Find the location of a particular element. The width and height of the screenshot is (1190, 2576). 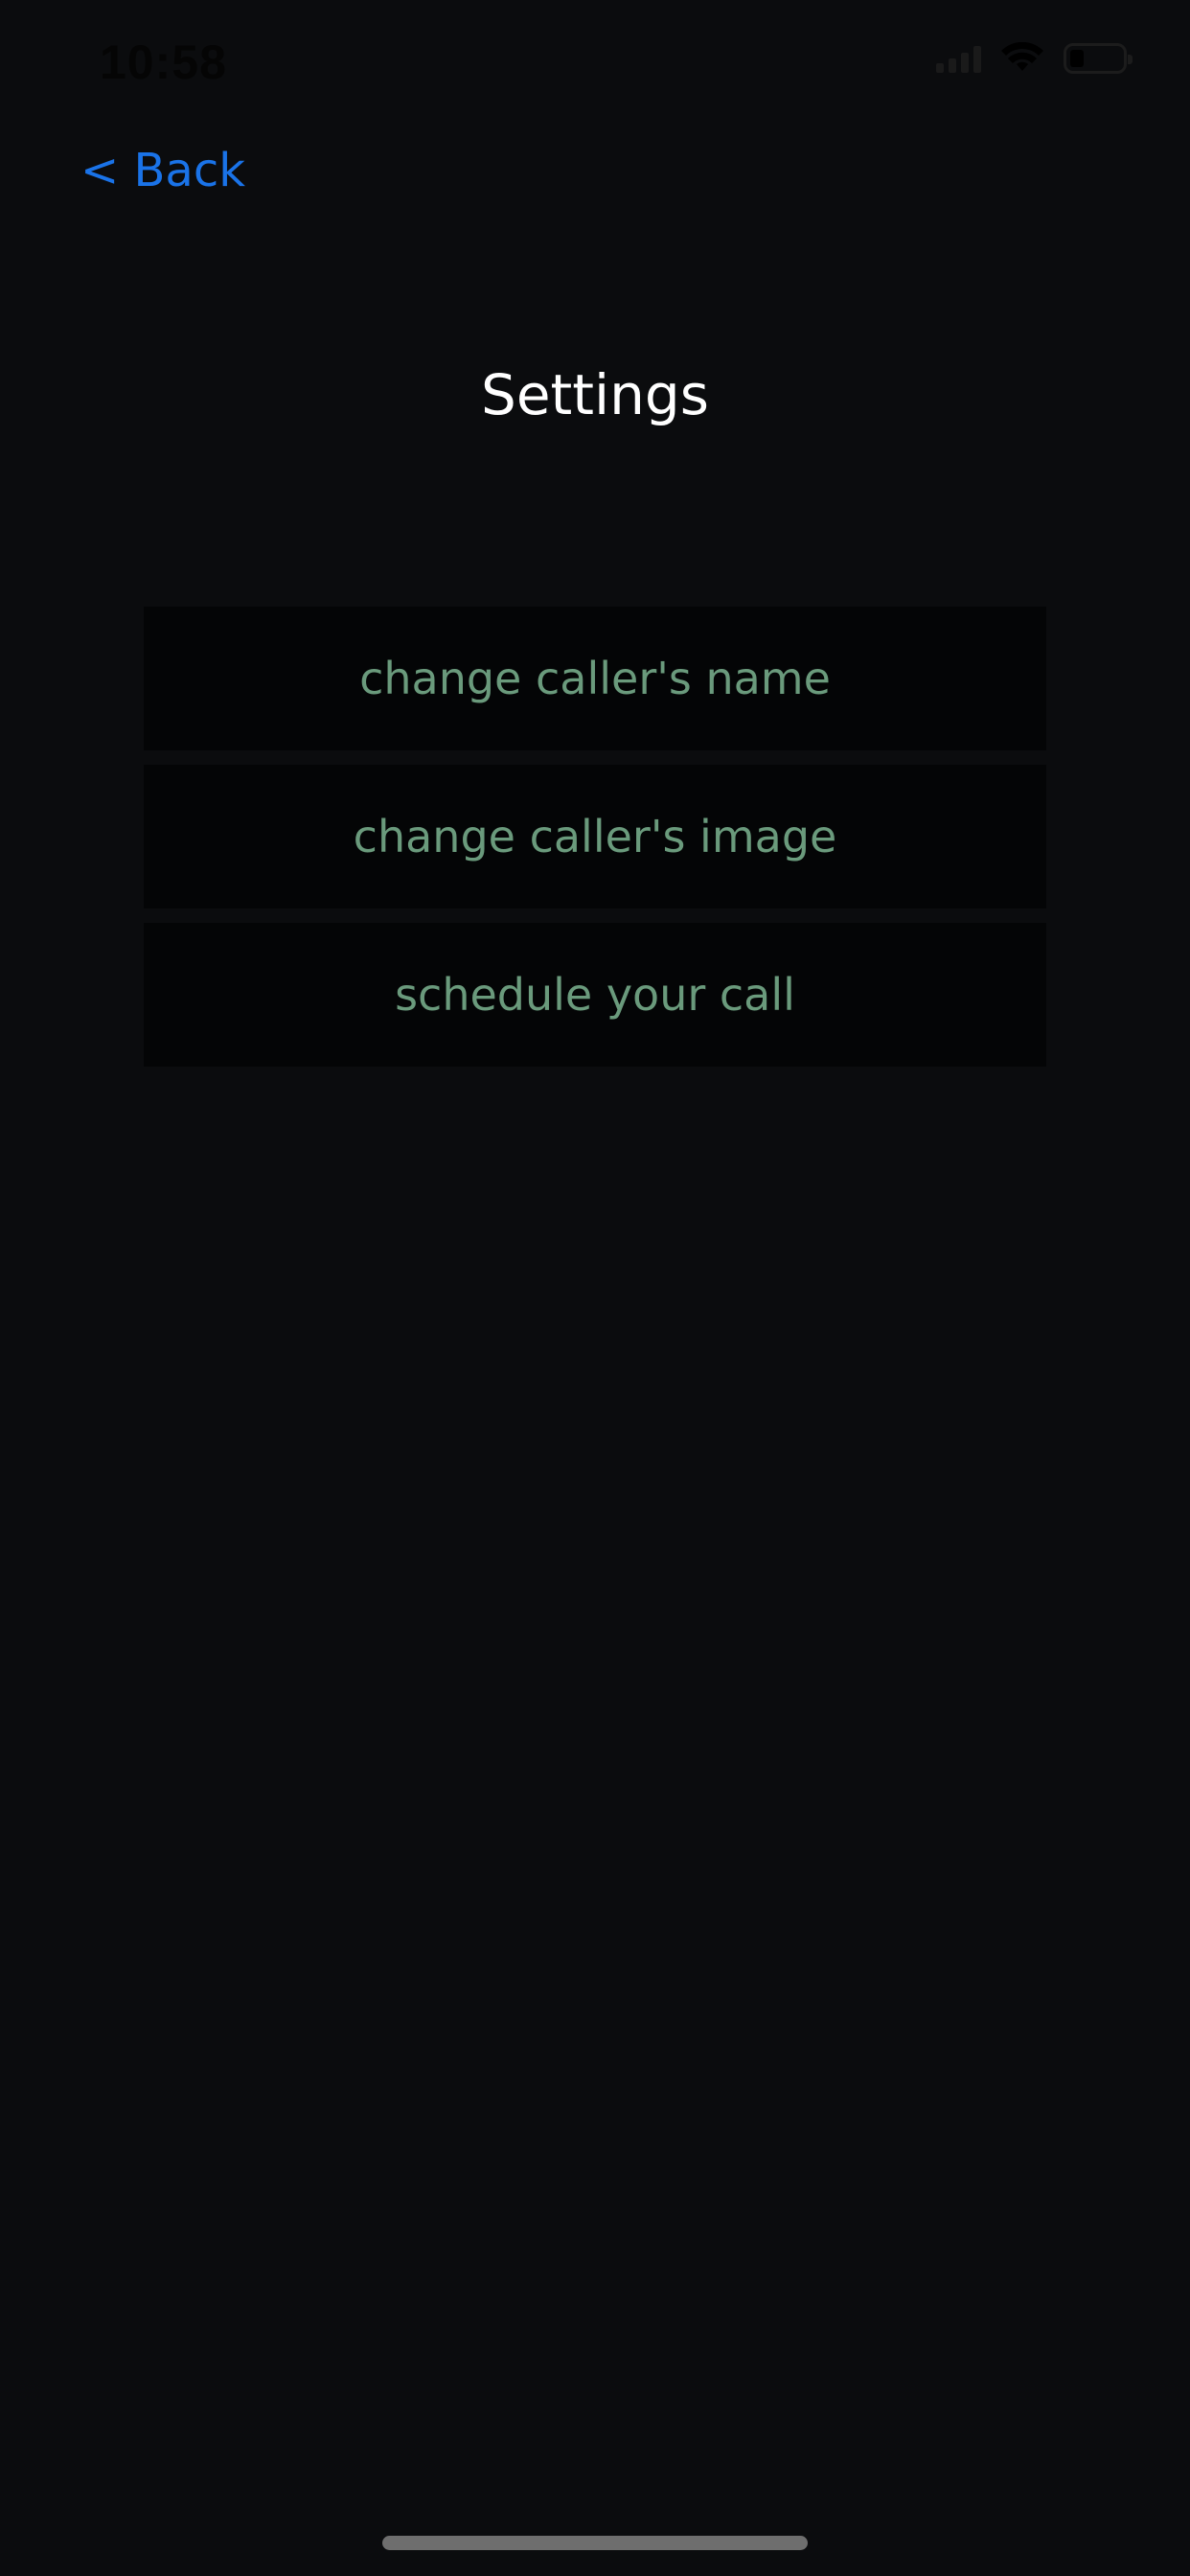

change-caller-image-button: change caller's image is located at coordinates (595, 836).